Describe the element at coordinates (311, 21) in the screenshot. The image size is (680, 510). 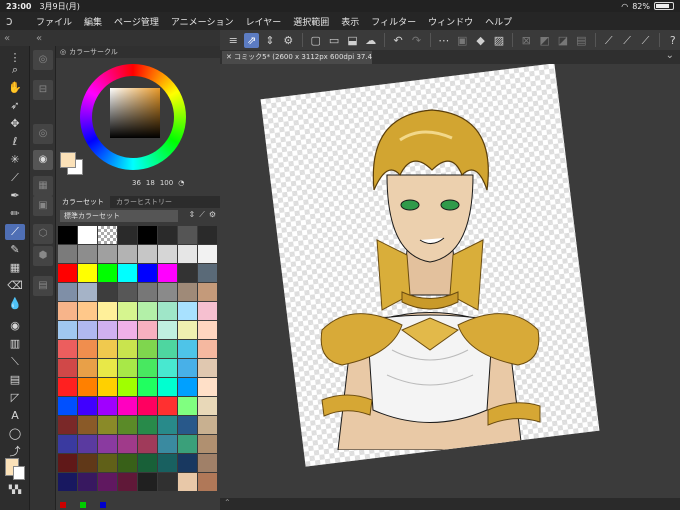
I see `menu-selection: 選択範囲` at that location.